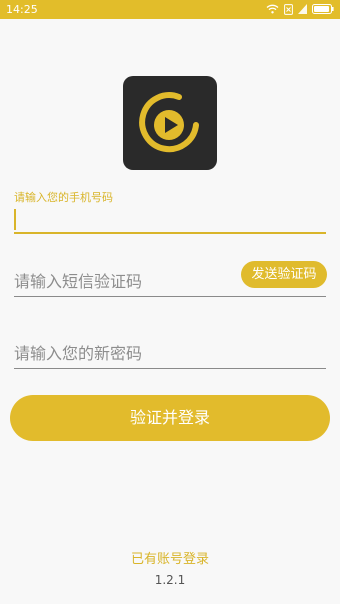  What do you see at coordinates (78, 281) in the screenshot?
I see `sms-code-placeholder: 请输入短信验证码` at bounding box center [78, 281].